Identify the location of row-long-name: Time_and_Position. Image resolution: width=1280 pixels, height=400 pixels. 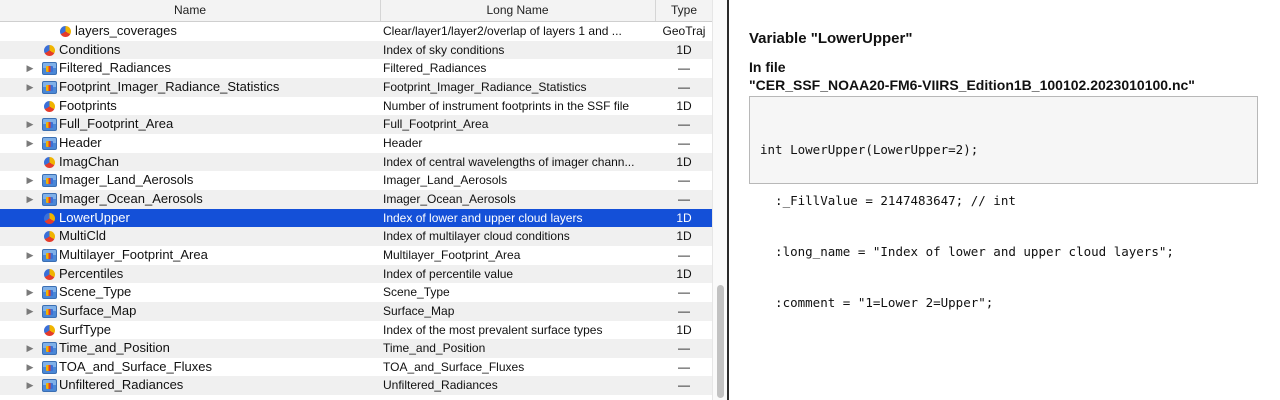
(434, 348).